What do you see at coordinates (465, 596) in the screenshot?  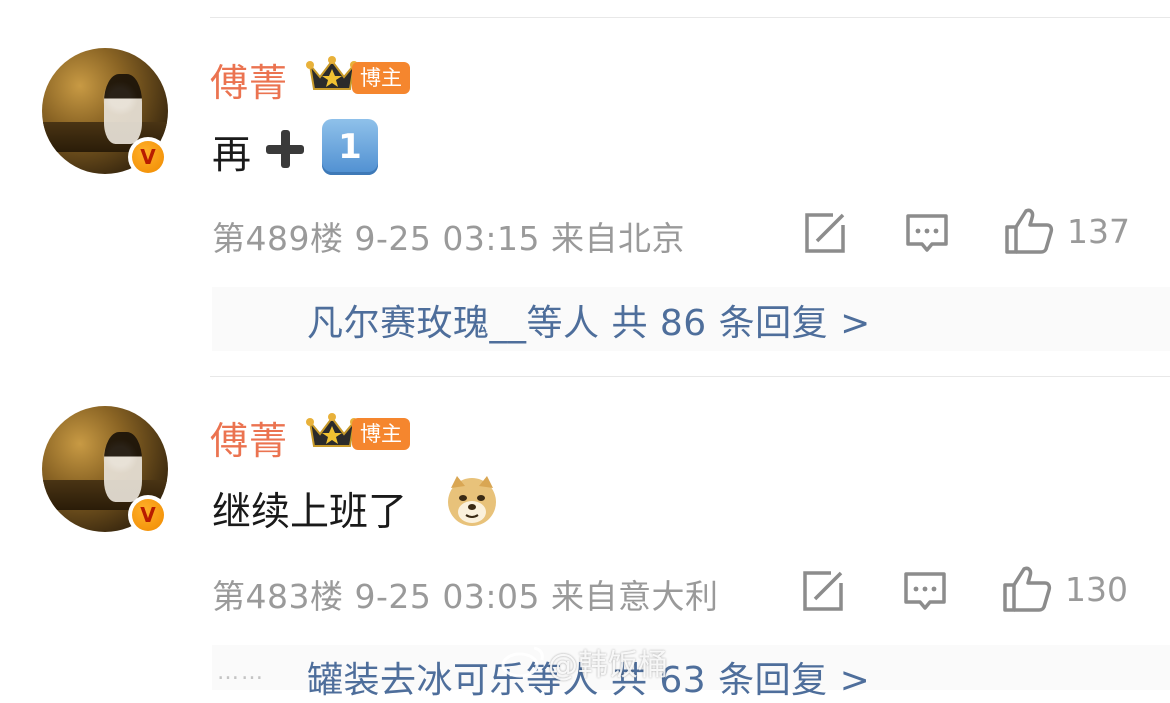 I see `comment-meta: 第483楼 9-25 03:05 来自意大利` at bounding box center [465, 596].